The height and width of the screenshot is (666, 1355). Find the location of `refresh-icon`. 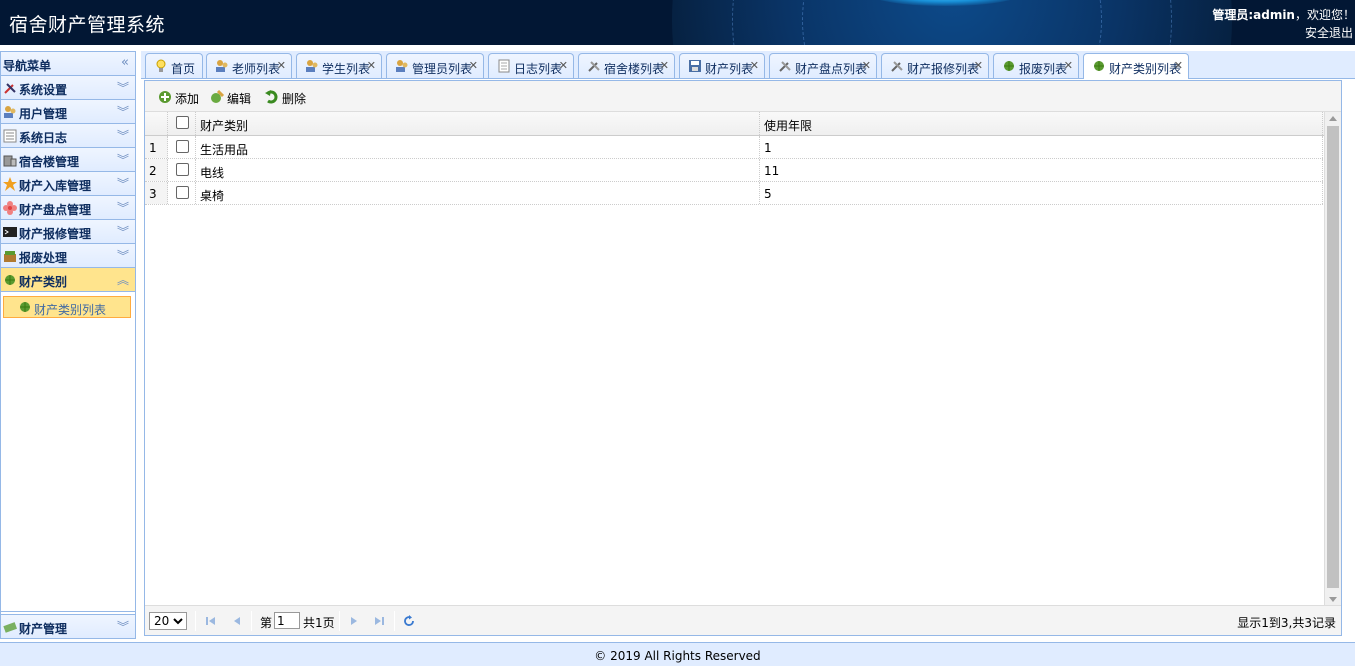

refresh-icon is located at coordinates (409, 621).